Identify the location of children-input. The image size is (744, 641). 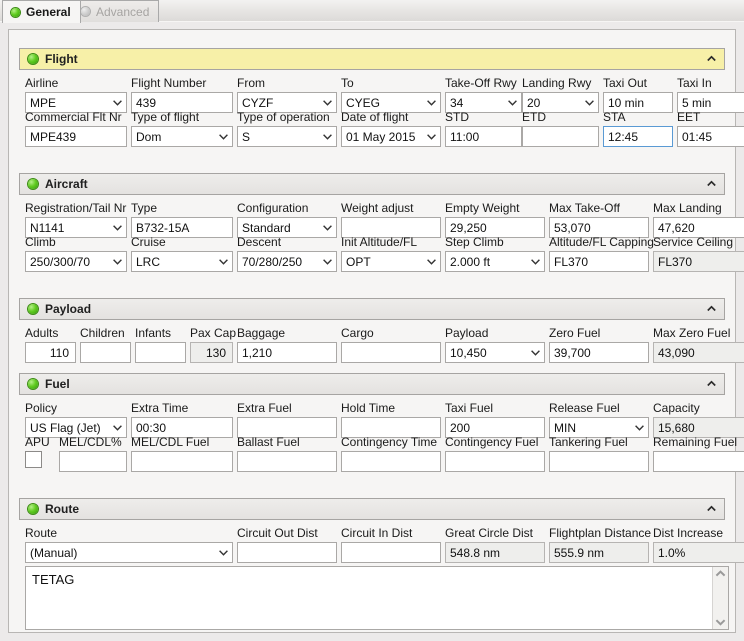
(105, 352).